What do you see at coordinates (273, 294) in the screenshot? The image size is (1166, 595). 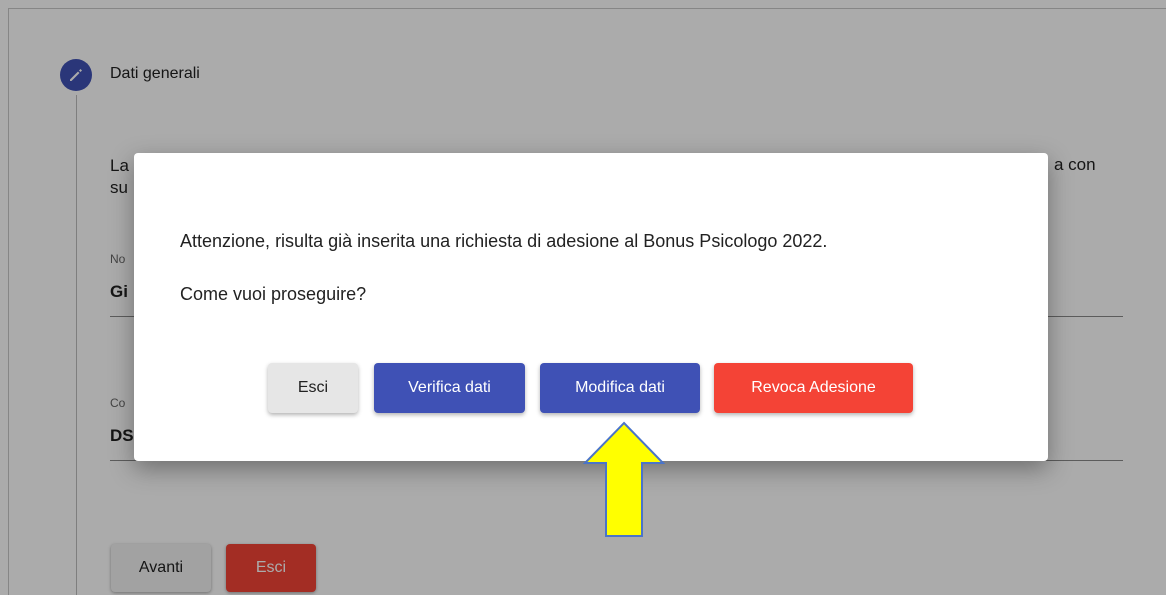 I see `dialog-question: Come vuoi proseguire?` at bounding box center [273, 294].